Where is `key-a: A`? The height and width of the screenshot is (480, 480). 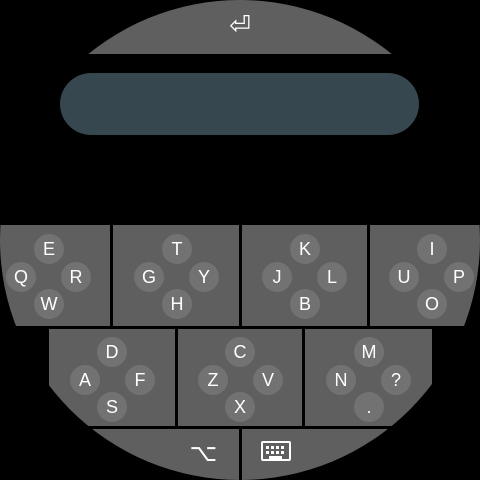
key-a: A is located at coordinates (85, 380).